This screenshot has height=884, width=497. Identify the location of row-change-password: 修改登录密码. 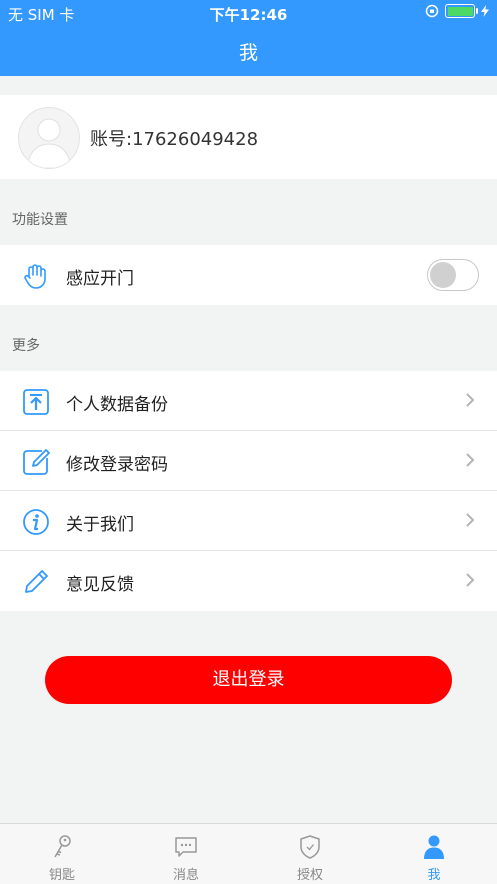
(248, 461).